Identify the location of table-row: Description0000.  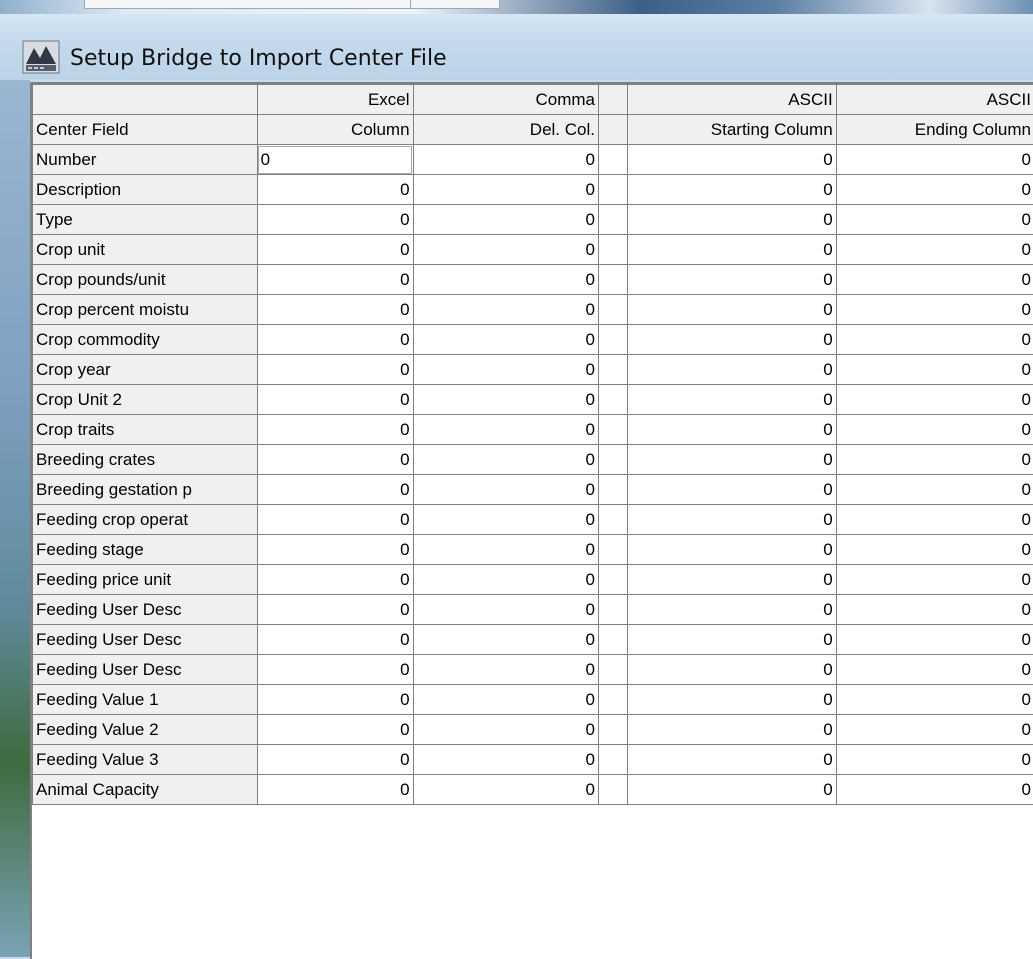
(533, 190).